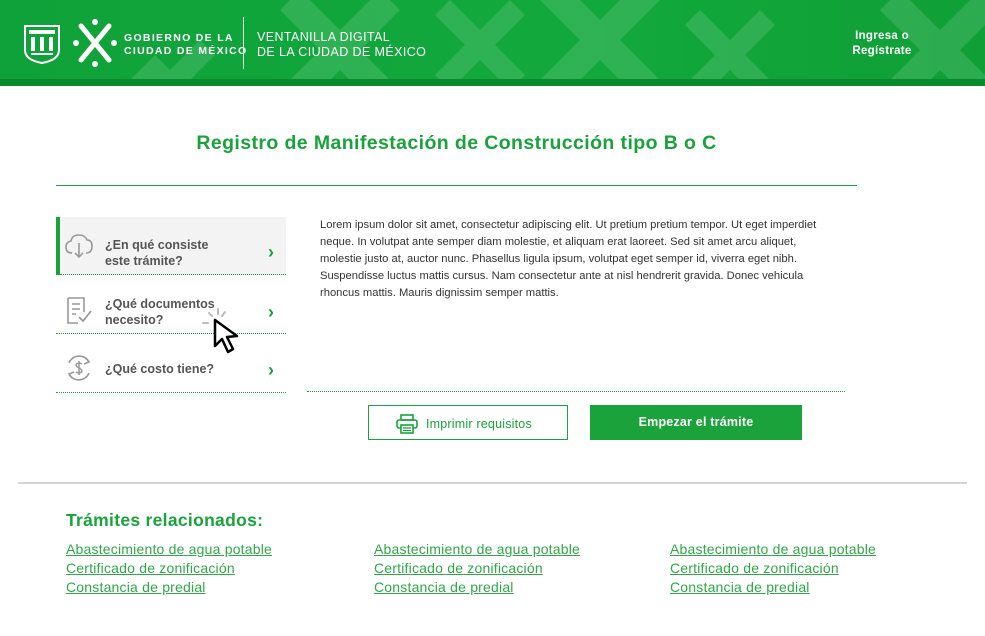  What do you see at coordinates (179, 38) in the screenshot?
I see `government-name-line1: GOBIERNO DE LA` at bounding box center [179, 38].